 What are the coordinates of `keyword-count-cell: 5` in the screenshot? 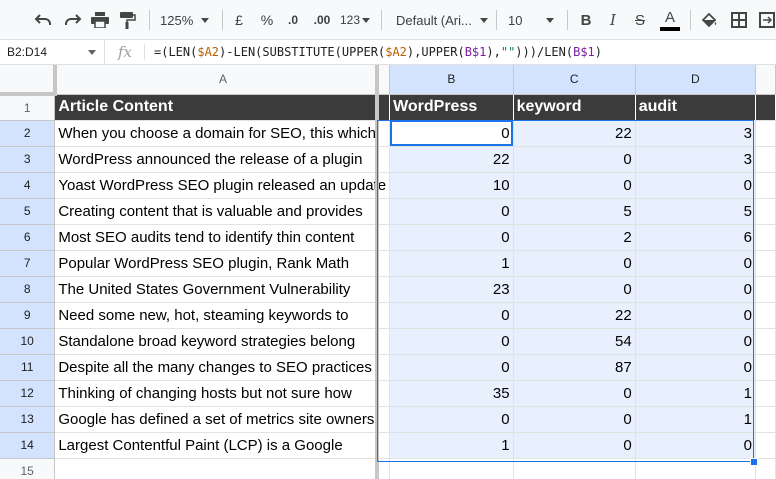 It's located at (574, 211).